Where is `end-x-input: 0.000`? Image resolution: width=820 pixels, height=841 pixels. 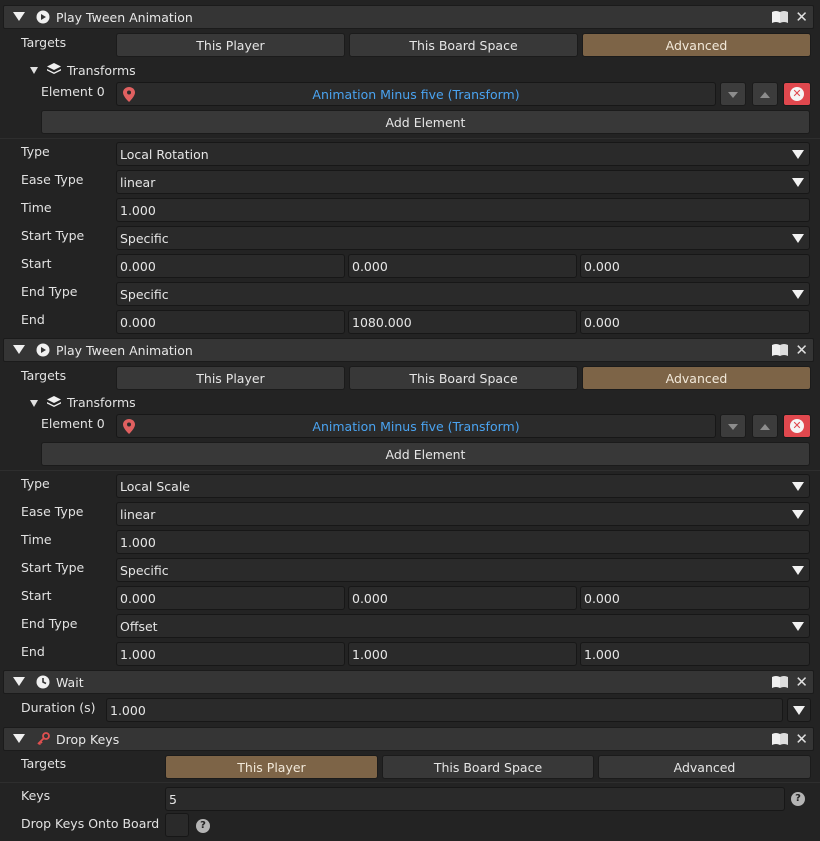 end-x-input: 0.000 is located at coordinates (230, 322).